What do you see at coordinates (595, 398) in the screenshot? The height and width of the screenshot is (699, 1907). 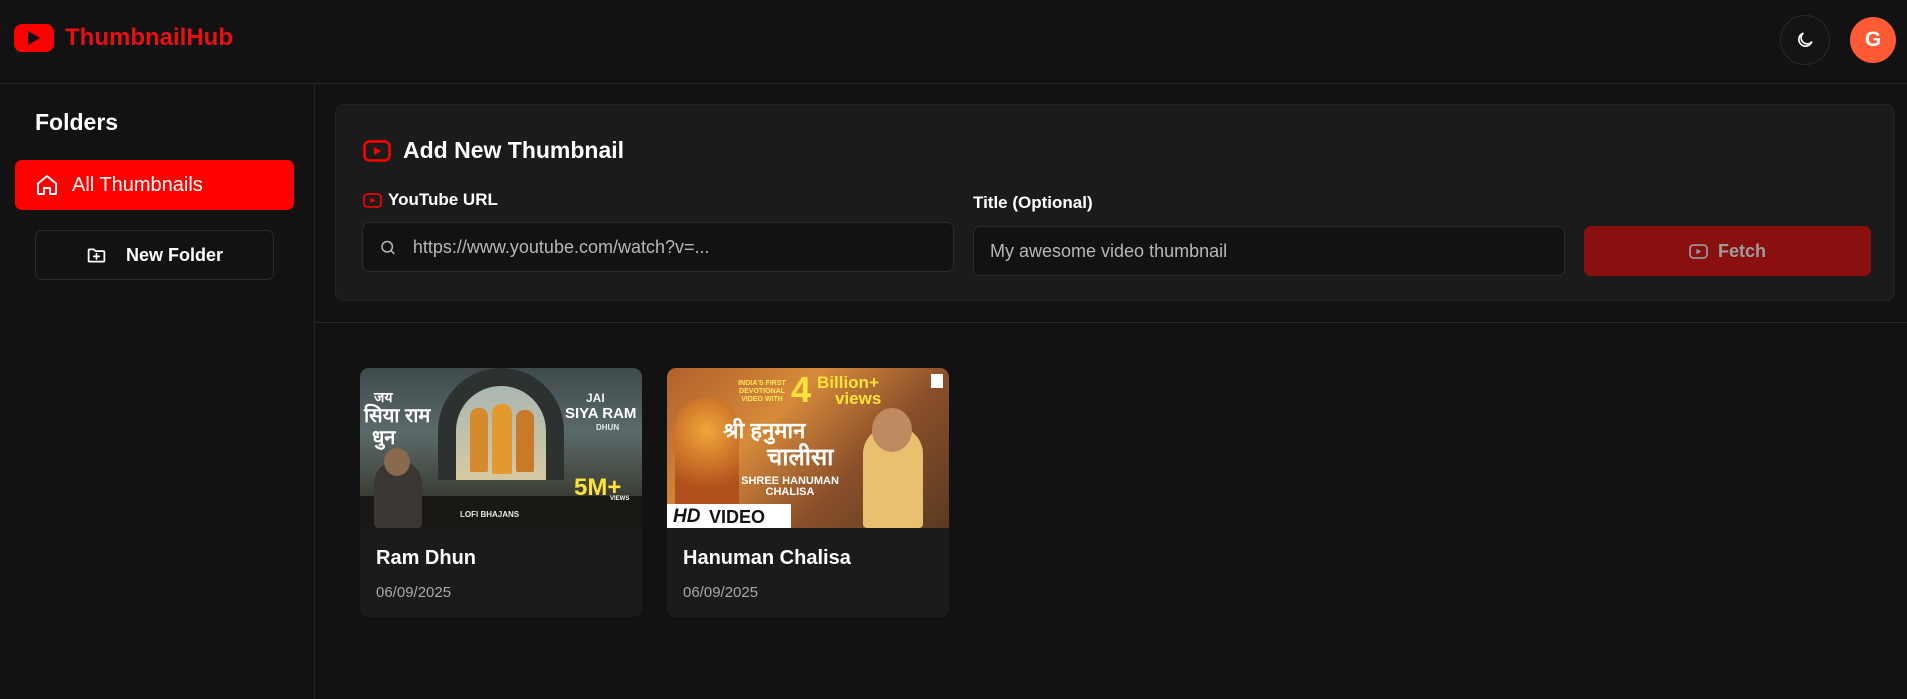 I see `thumb-text: JAI` at bounding box center [595, 398].